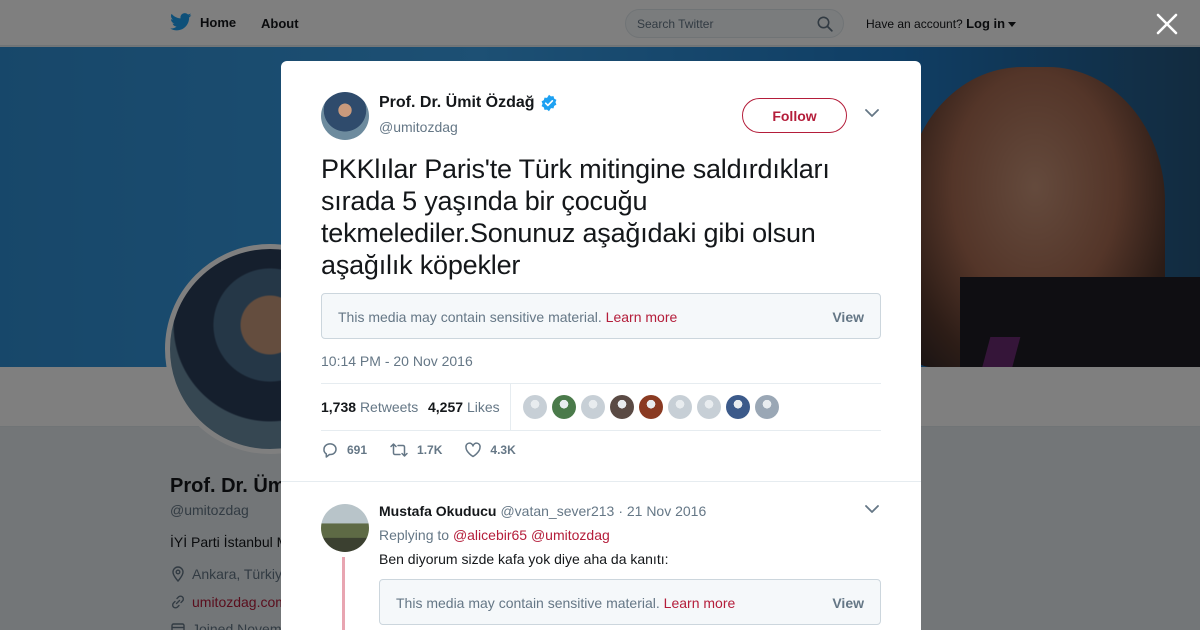  Describe the element at coordinates (397, 361) in the screenshot. I see `tweet-timestamp: 10:14 PM - 20 Nov 2016` at that location.